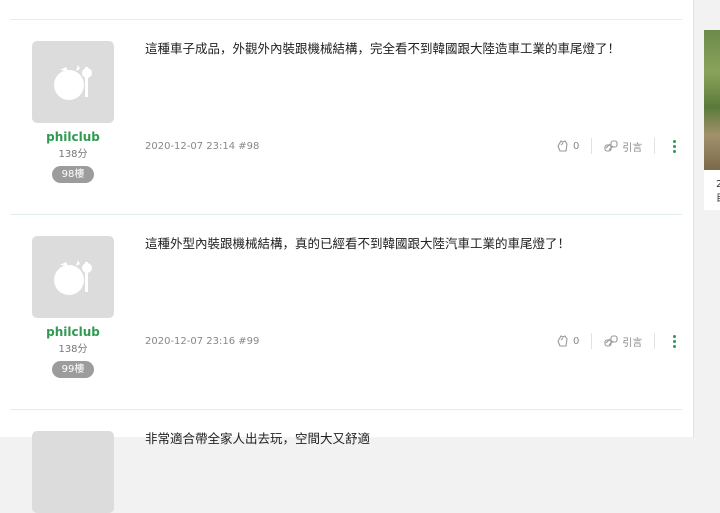  What do you see at coordinates (718, 184) in the screenshot?
I see `sidebar-snippet-line: 2` at bounding box center [718, 184].